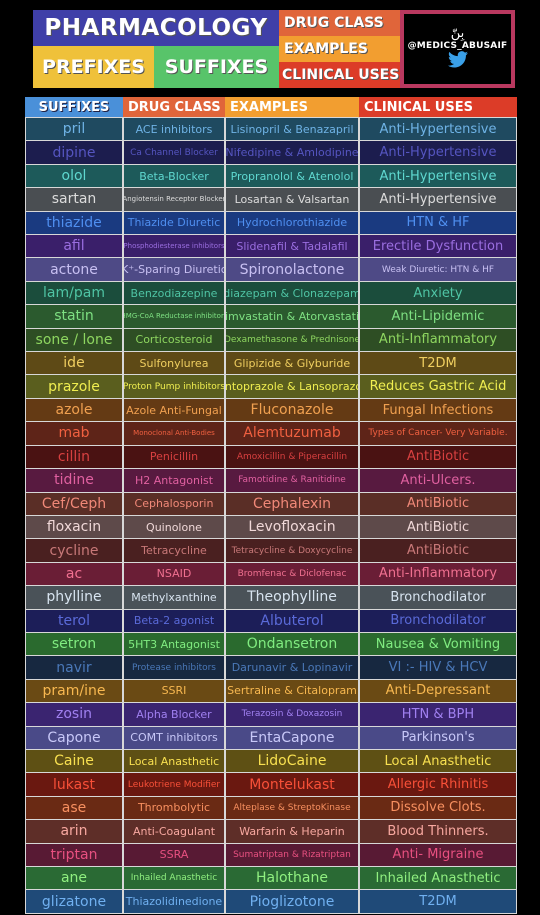 The height and width of the screenshot is (915, 540). I want to click on suffix-cell: olol, so click(74, 176).